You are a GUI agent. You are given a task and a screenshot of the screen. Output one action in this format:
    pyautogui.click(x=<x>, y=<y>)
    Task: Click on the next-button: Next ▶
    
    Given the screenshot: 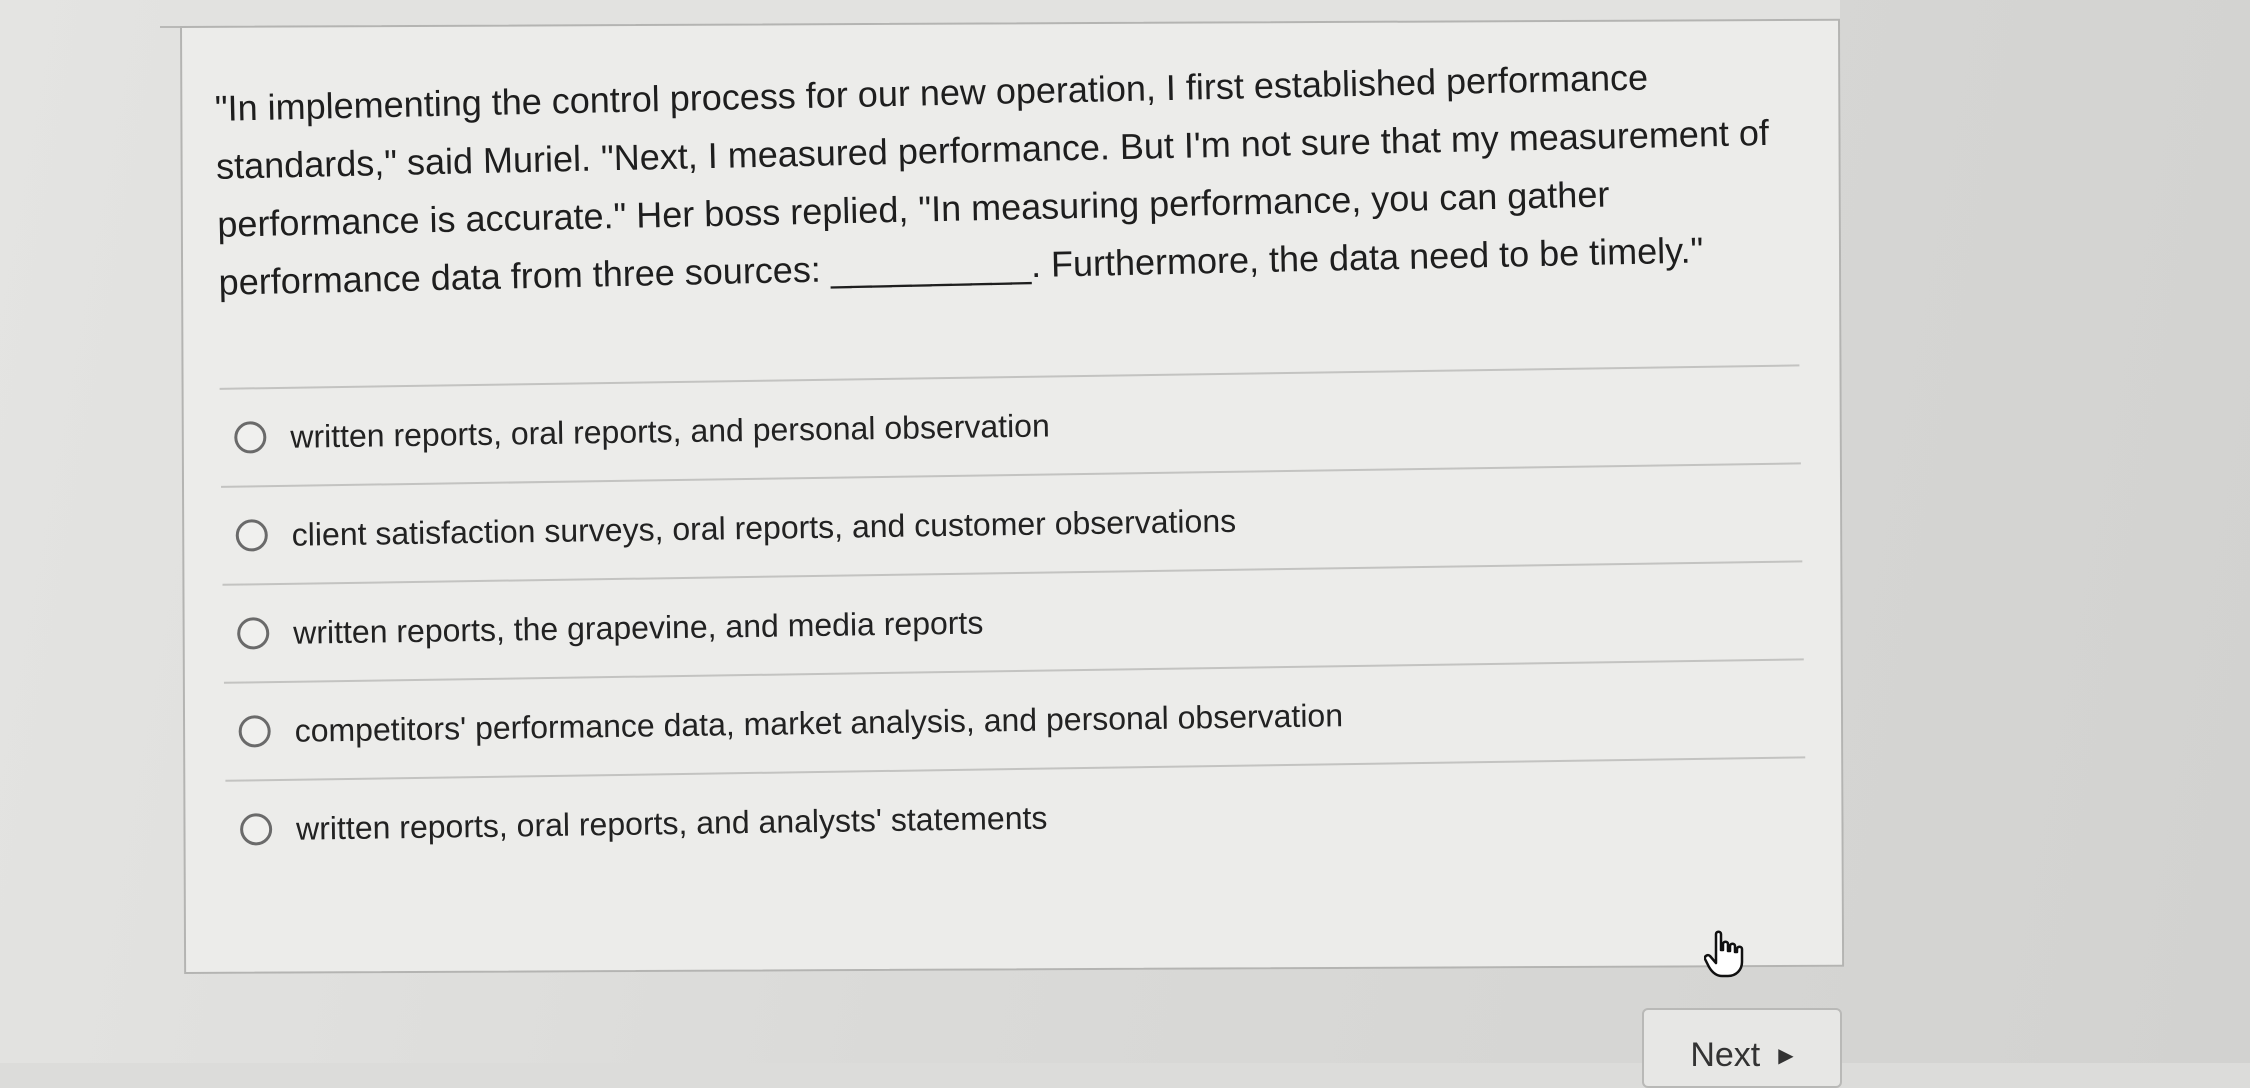 What is the action you would take?
    pyautogui.click(x=1742, y=1048)
    